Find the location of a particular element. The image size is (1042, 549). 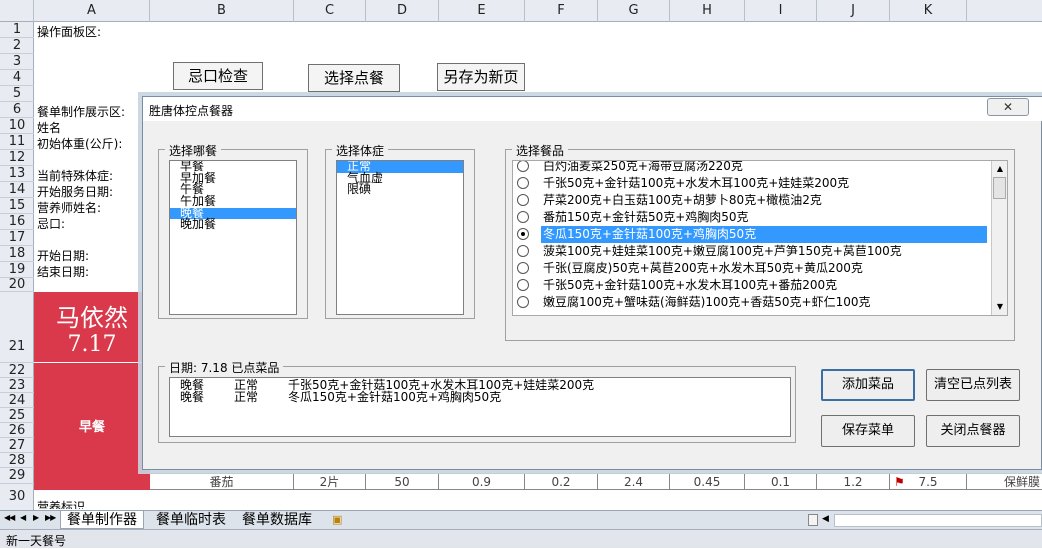

close-icon: ✕ is located at coordinates (1008, 107).